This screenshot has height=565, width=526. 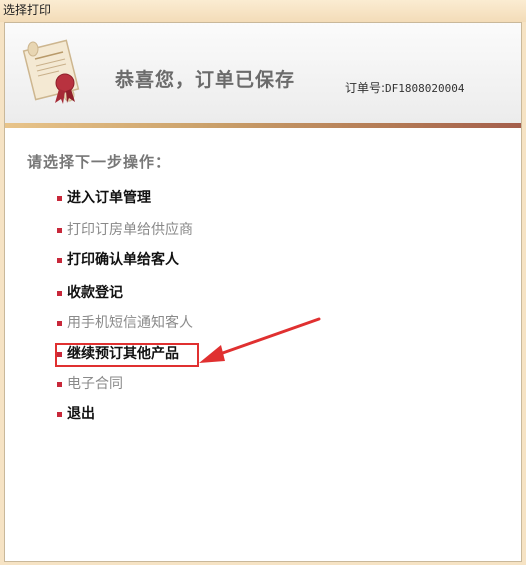 I want to click on menu-item-payment-registration: 收款登记, so click(x=90, y=293).